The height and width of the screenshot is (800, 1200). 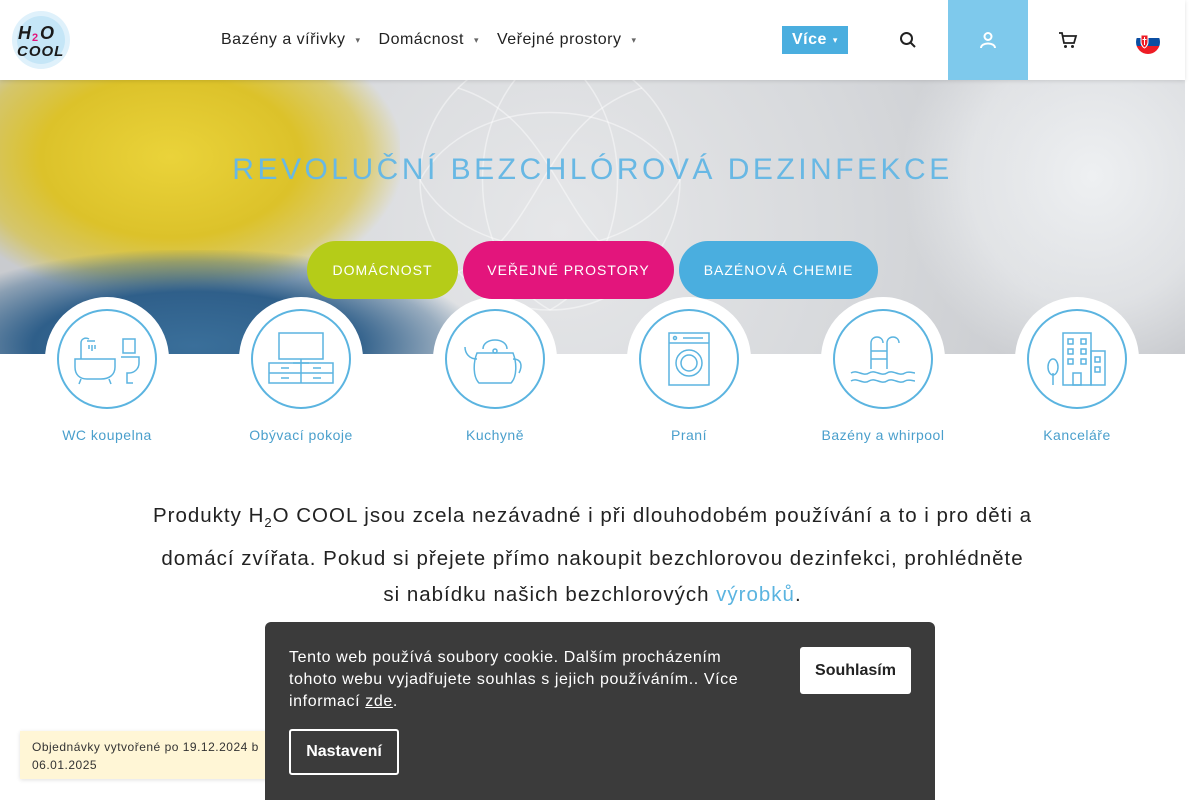 What do you see at coordinates (592, 169) in the screenshot?
I see `hero-title: REVOLUČNÍ BEZCHLÓROVÁ DEZINFEKCE` at bounding box center [592, 169].